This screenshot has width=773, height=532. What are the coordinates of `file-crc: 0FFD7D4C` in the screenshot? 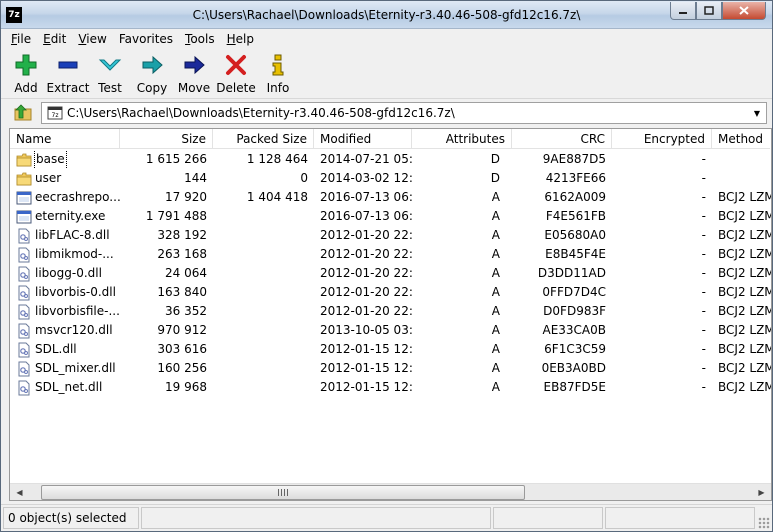 It's located at (574, 292).